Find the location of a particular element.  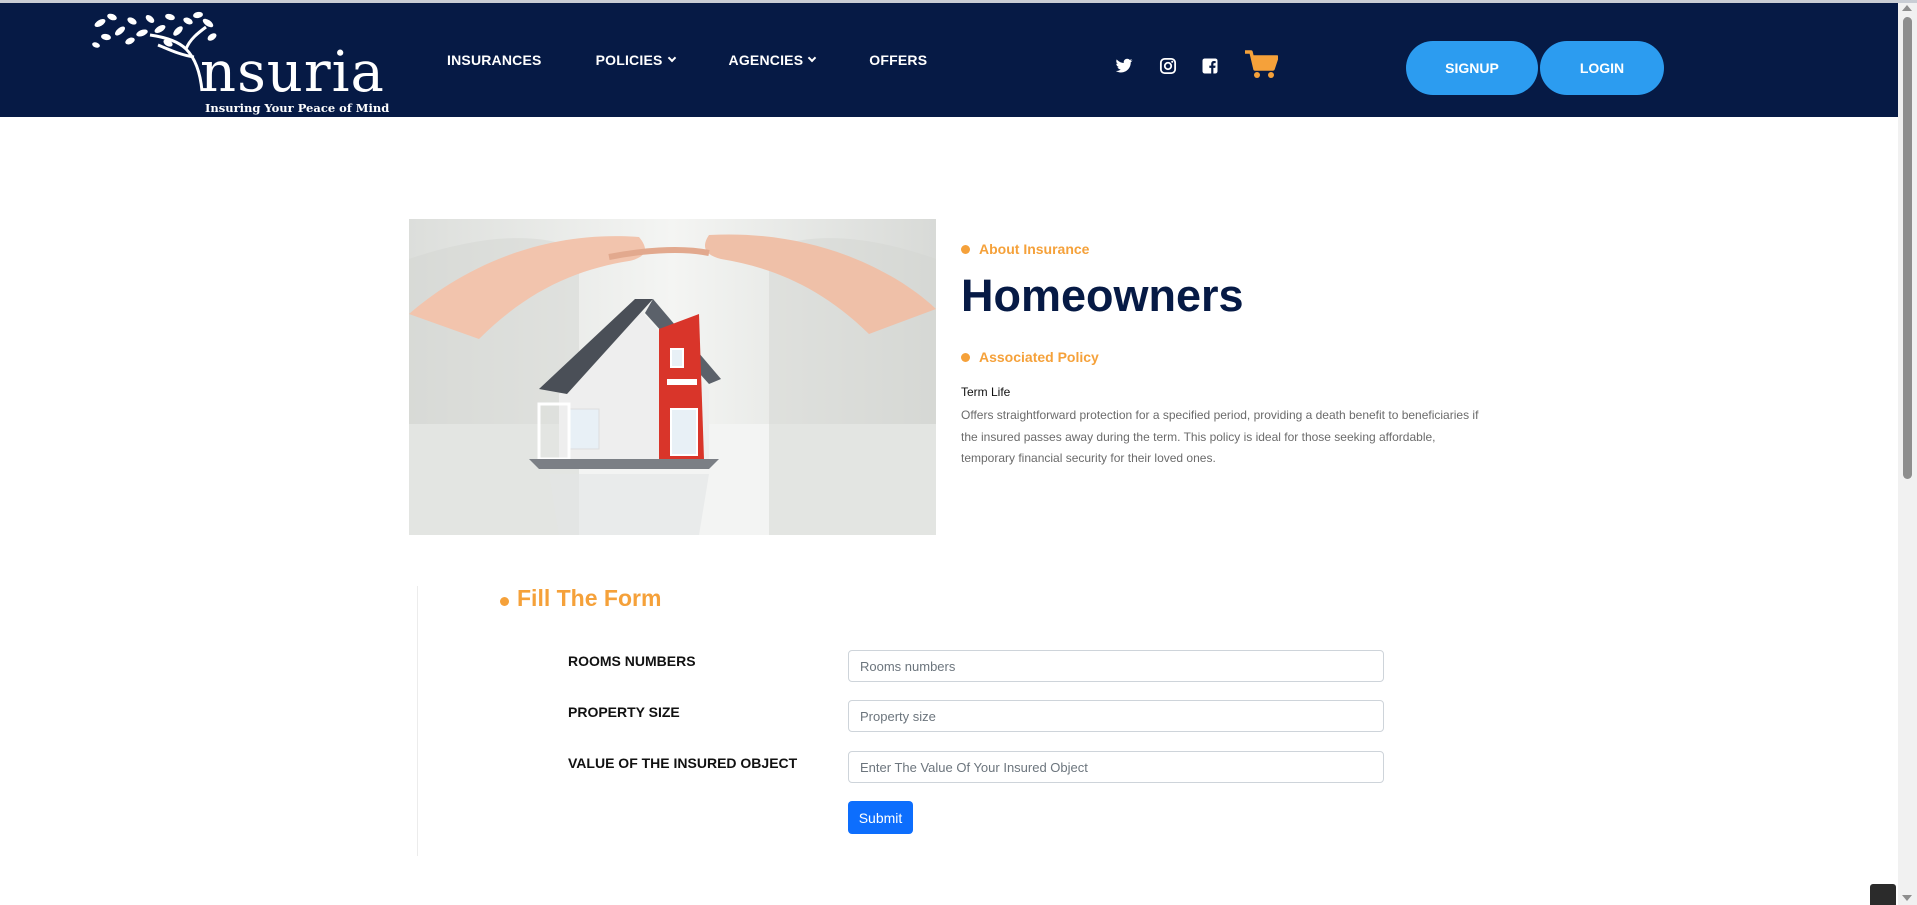

form-divider is located at coordinates (417, 721).